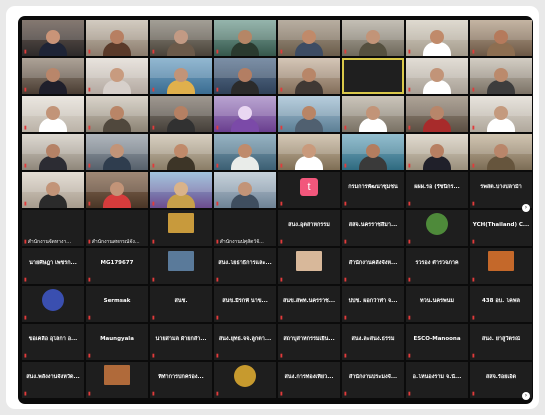 The height and width of the screenshot is (415, 545). What do you see at coordinates (181, 342) in the screenshot?
I see `participant-tile: นายสามล ผ้ายกลำ... ▮` at bounding box center [181, 342].